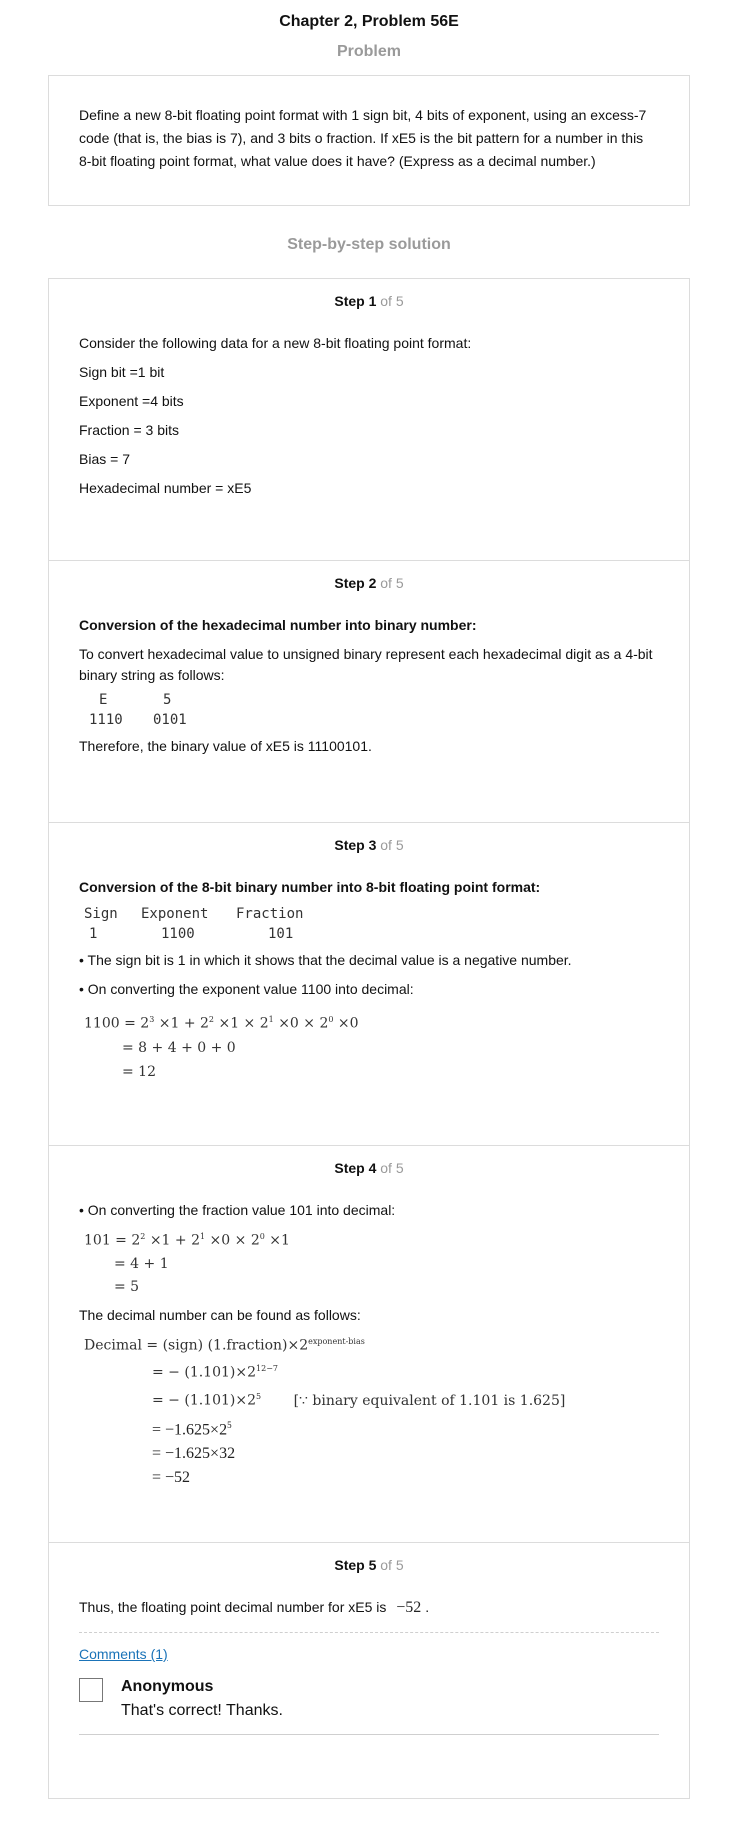 This screenshot has height=1840, width=738. I want to click on bin-digit: 1110, so click(106, 720).